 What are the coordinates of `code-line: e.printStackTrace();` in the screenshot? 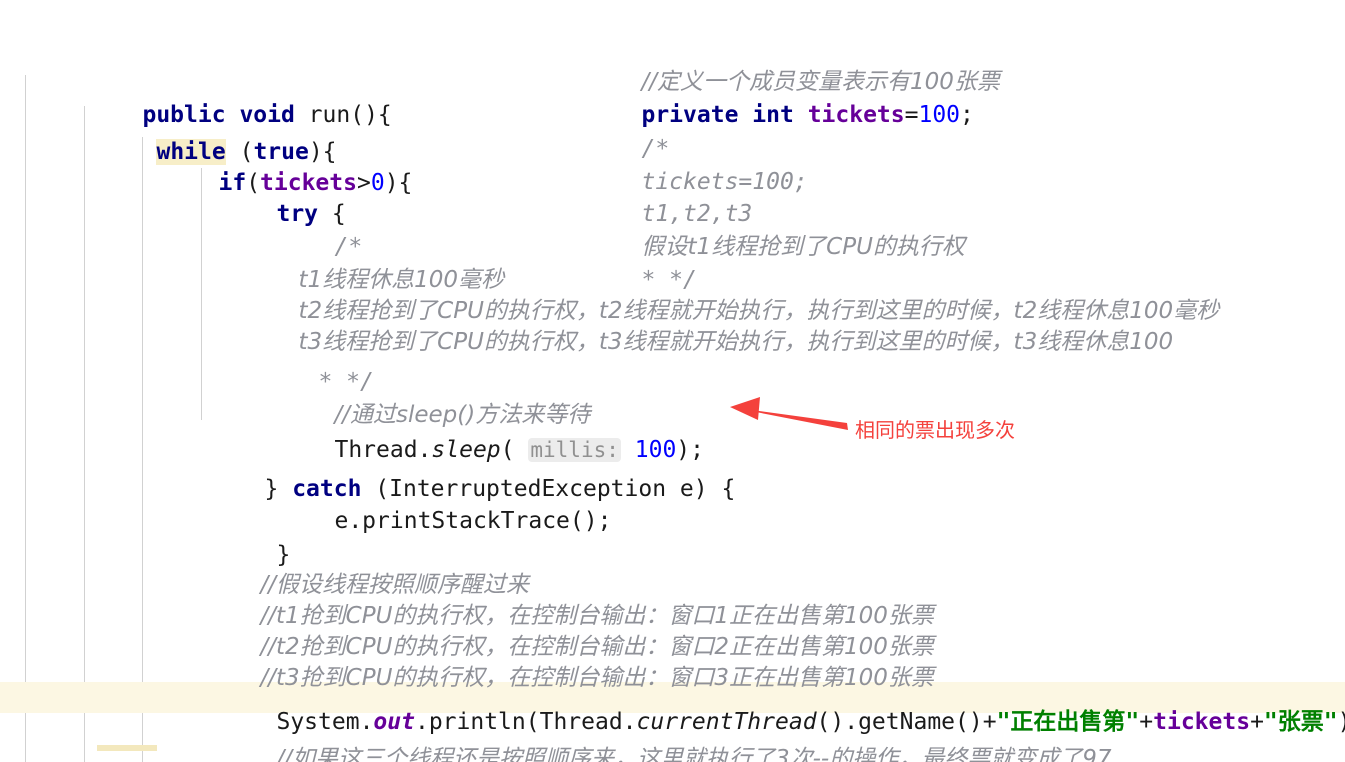 It's located at (672, 489).